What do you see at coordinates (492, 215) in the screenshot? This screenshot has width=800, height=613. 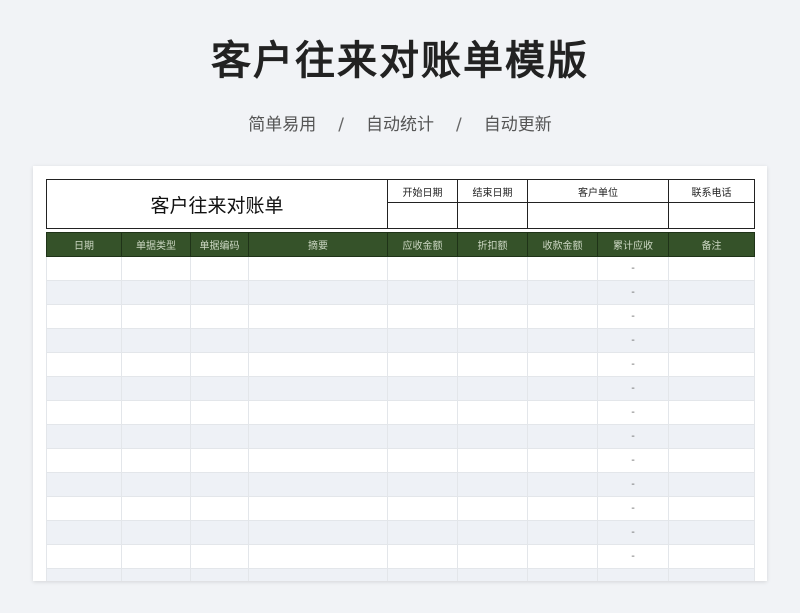 I see `end-date-cell` at bounding box center [492, 215].